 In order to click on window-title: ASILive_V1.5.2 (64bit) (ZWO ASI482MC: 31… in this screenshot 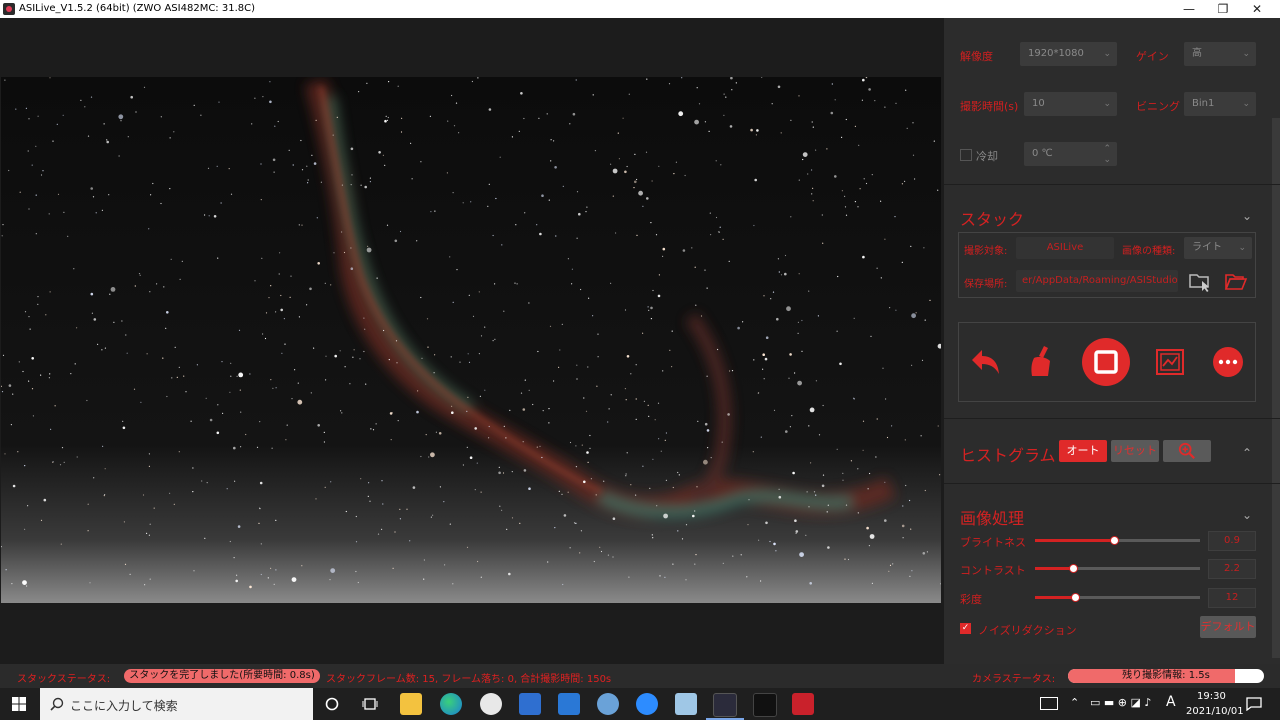, I will do `click(137, 8)`.